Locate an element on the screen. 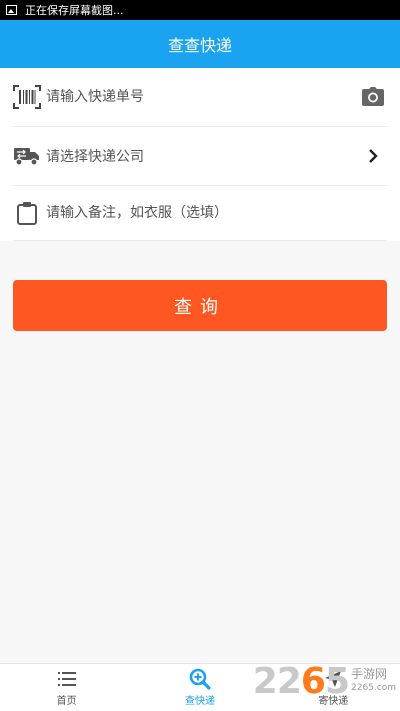  query-button: 查询 is located at coordinates (200, 305).